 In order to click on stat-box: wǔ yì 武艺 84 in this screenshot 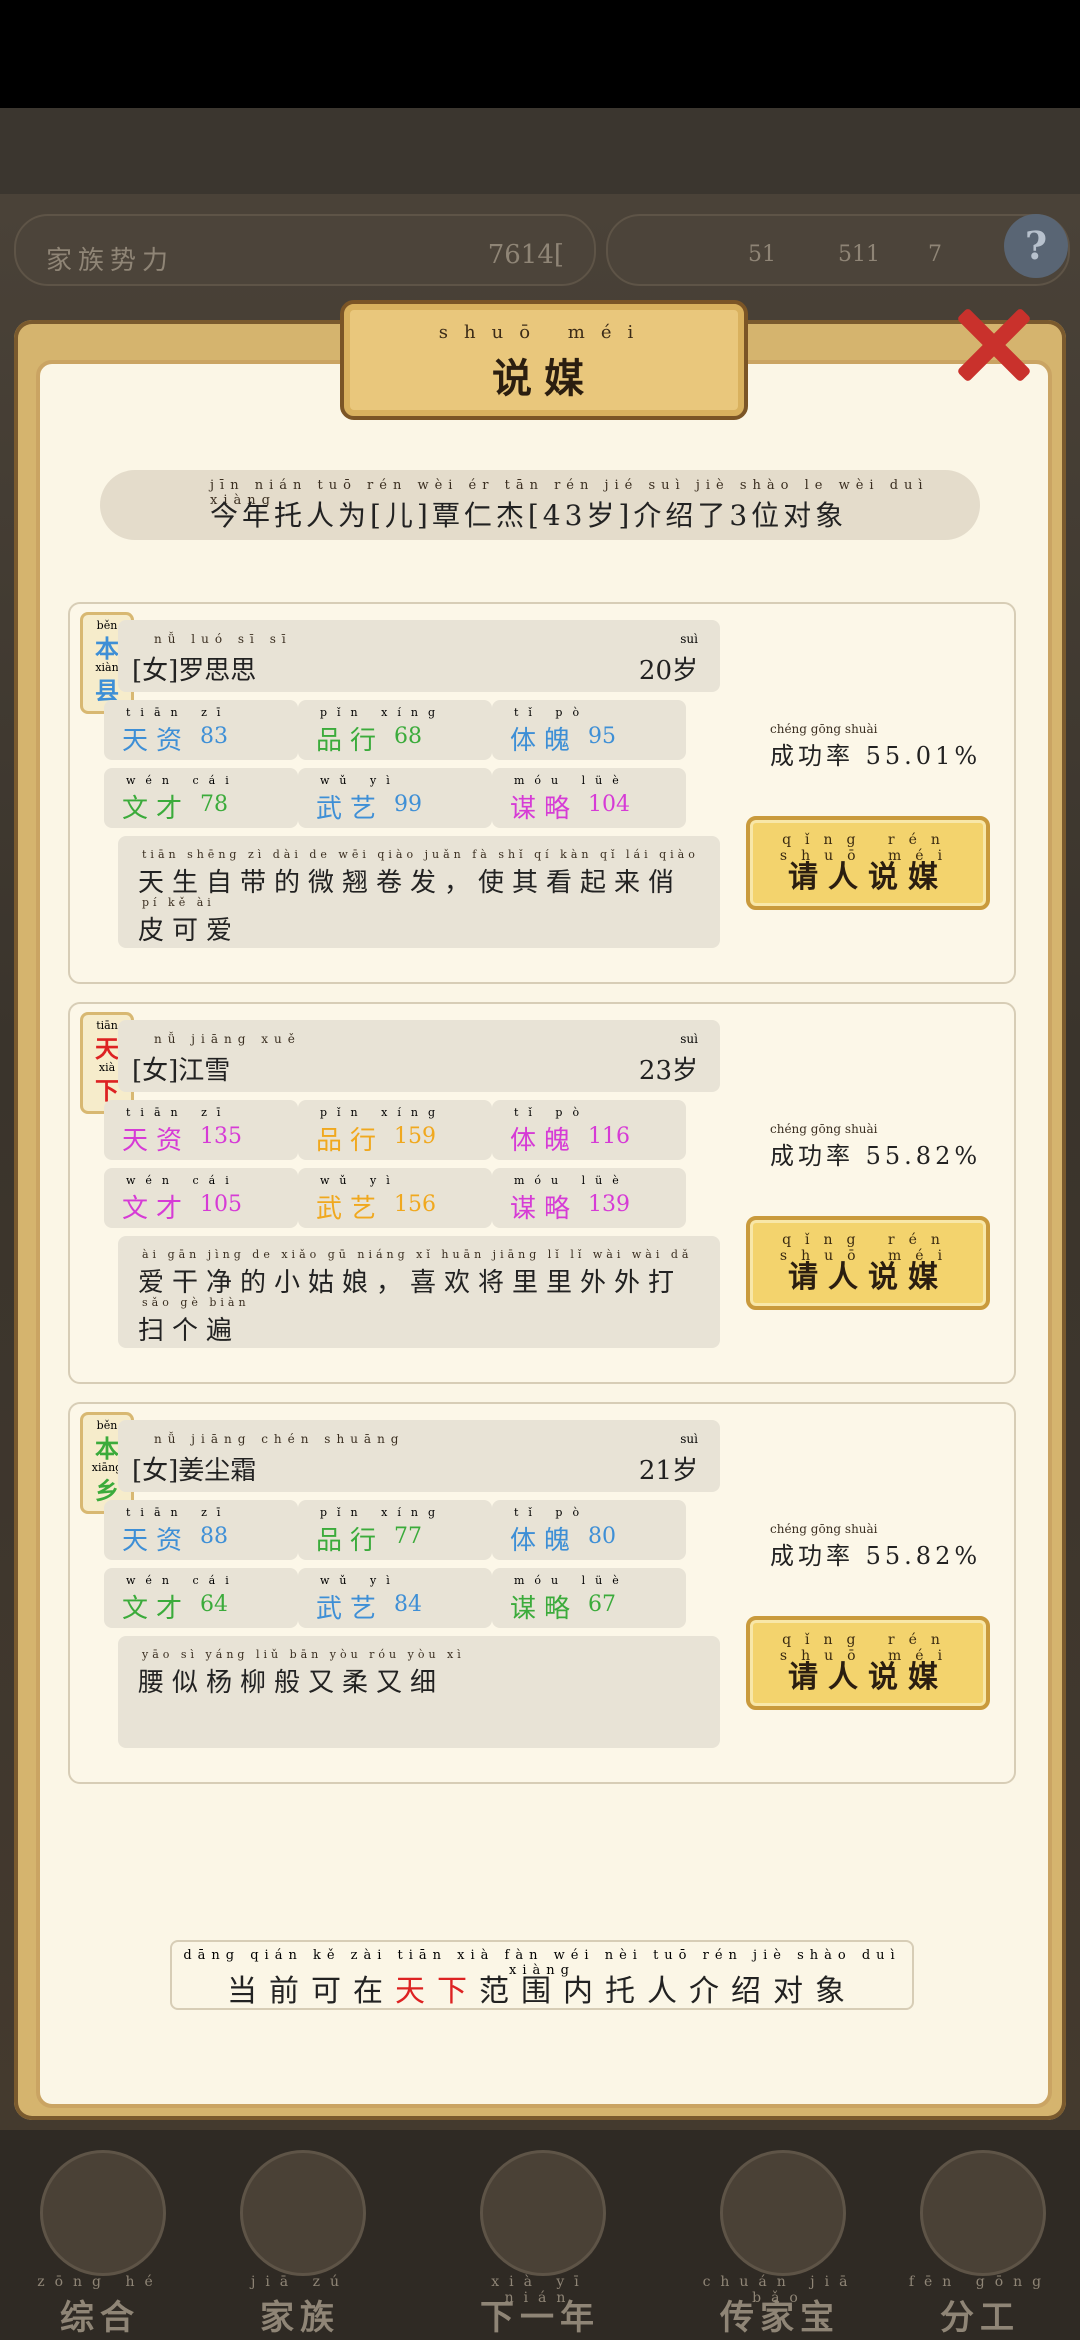, I will do `click(395, 1598)`.